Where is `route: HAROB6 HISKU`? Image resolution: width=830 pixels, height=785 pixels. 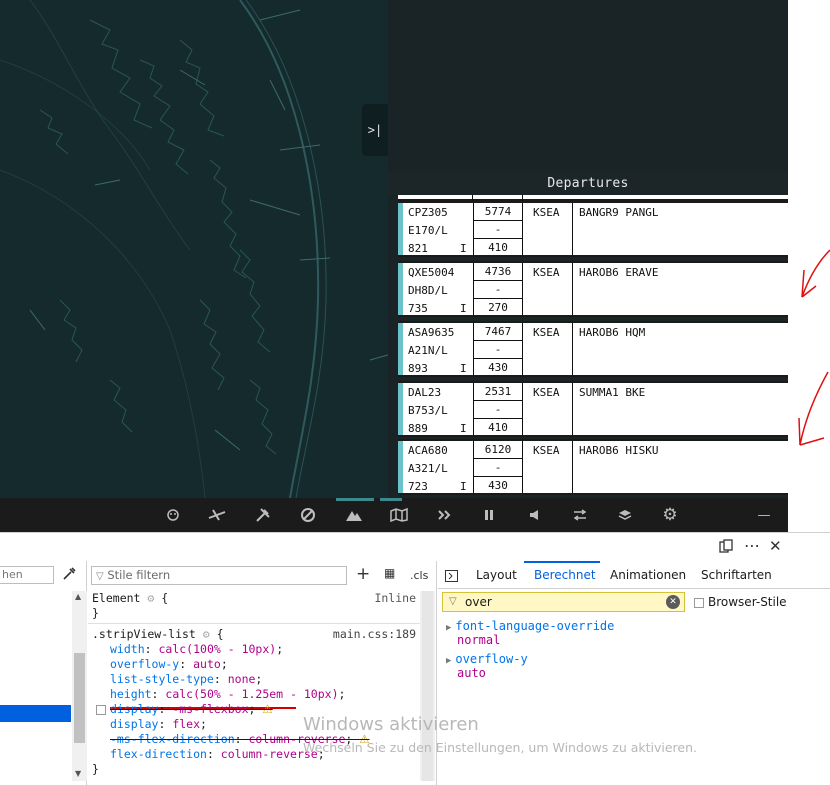 route: HAROB6 HISKU is located at coordinates (619, 450).